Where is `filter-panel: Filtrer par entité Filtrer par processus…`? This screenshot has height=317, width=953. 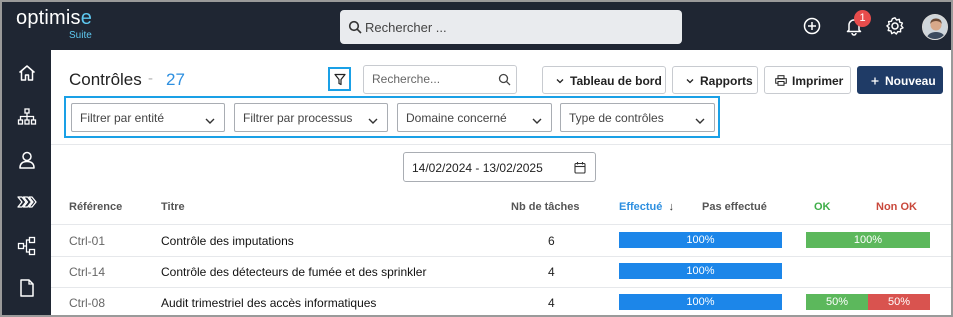 filter-panel: Filtrer par entité Filtrer par processus… is located at coordinates (392, 117).